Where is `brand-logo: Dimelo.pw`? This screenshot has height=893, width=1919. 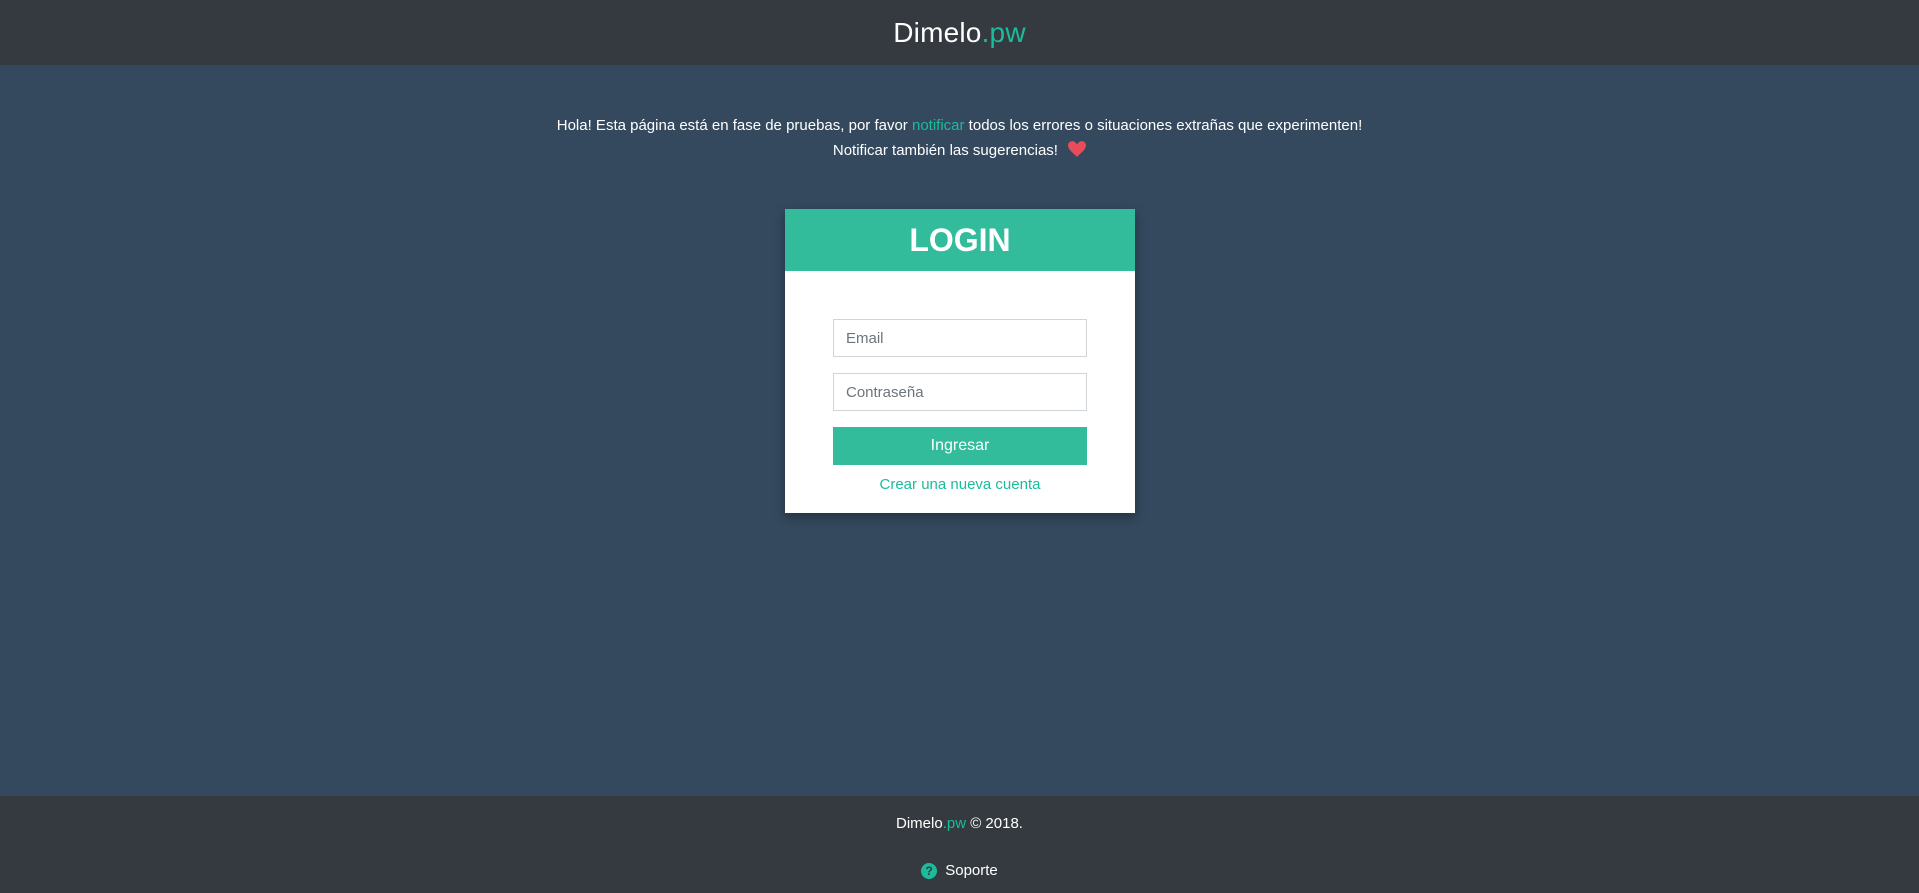 brand-logo: Dimelo.pw is located at coordinates (959, 33).